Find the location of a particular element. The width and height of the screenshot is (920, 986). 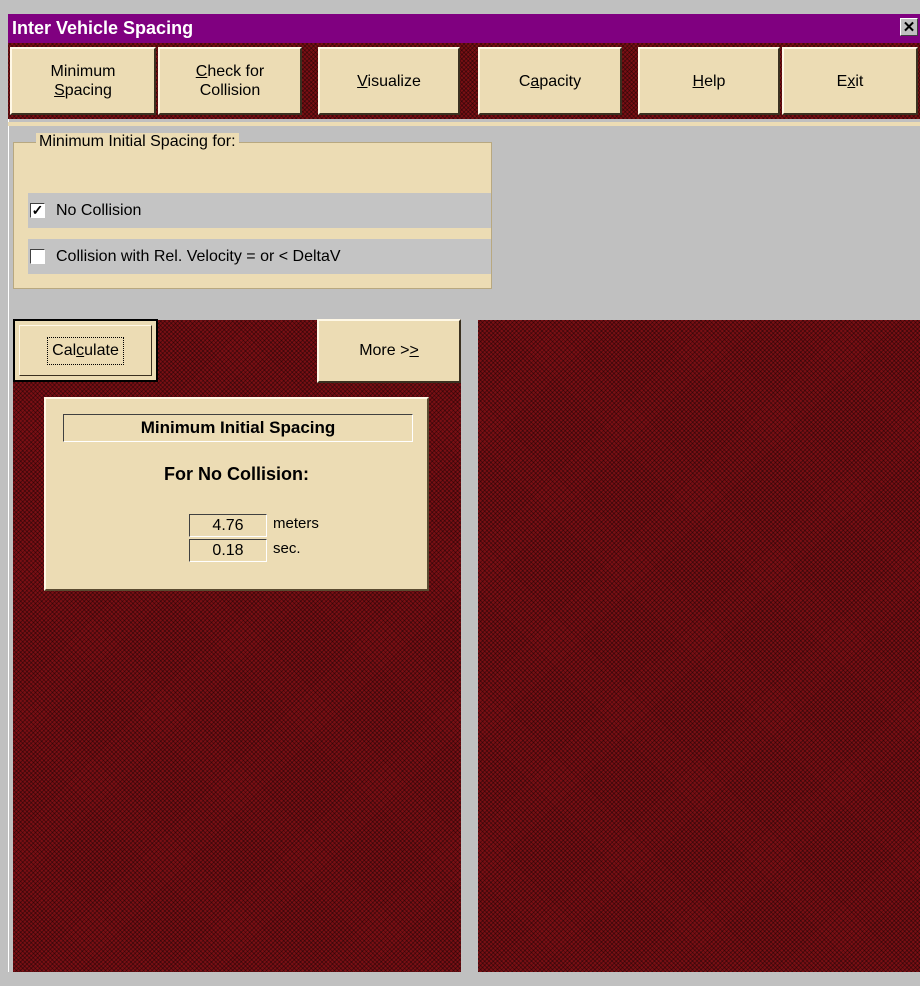

calculate-button: Calculate is located at coordinates (85, 350).